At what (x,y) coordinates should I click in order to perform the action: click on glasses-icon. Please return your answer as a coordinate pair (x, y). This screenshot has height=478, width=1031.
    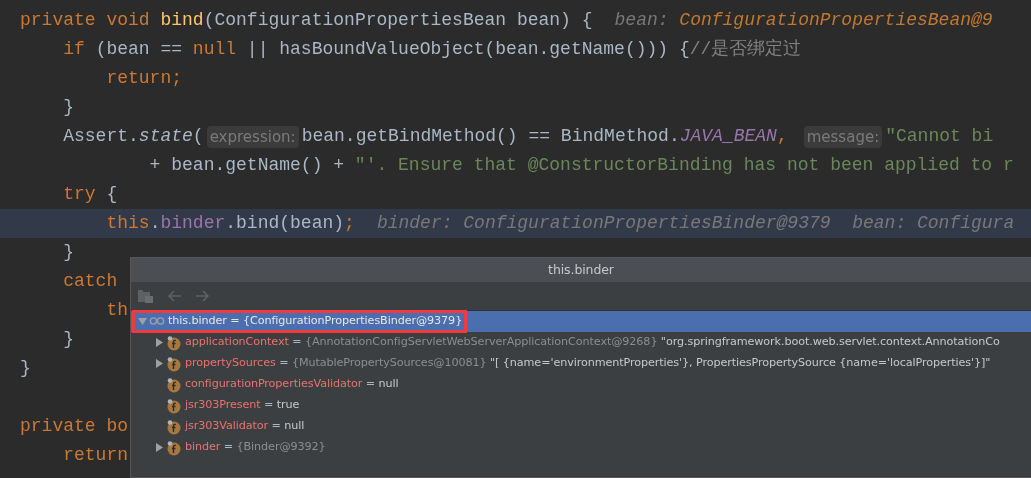
    Looking at the image, I should click on (157, 321).